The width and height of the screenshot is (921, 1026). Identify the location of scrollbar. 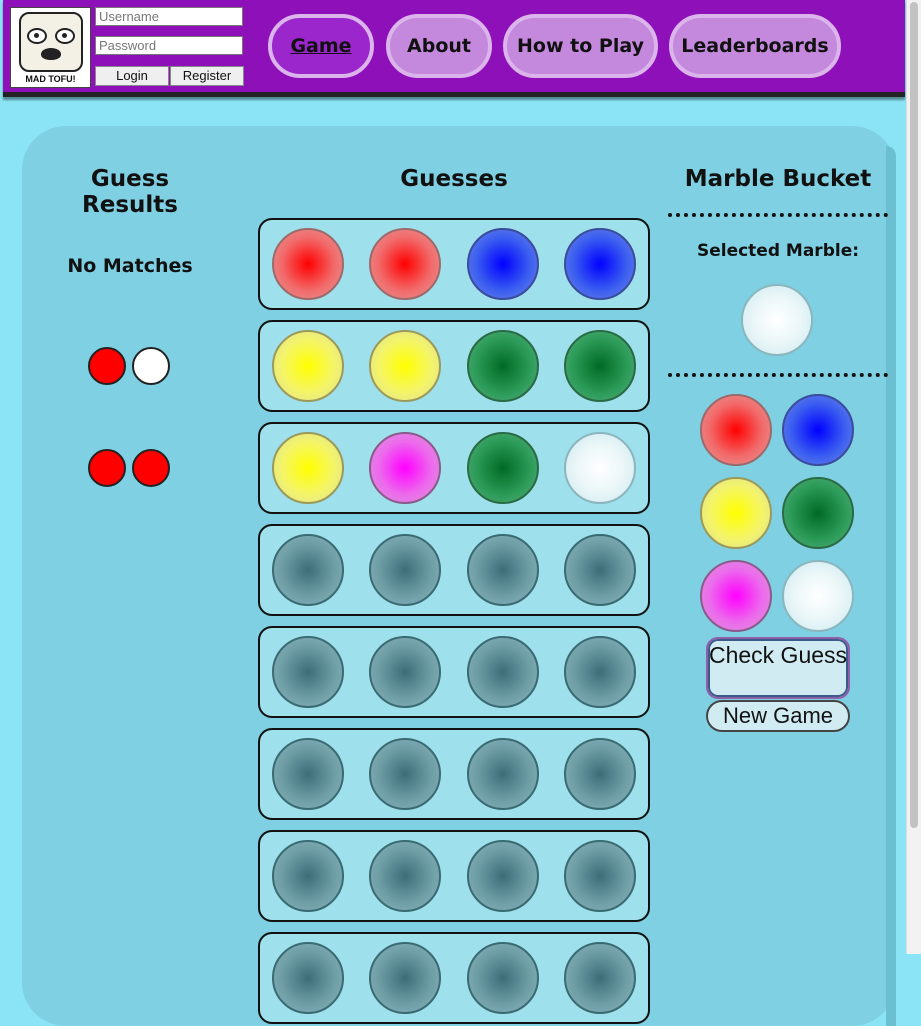
(913, 477).